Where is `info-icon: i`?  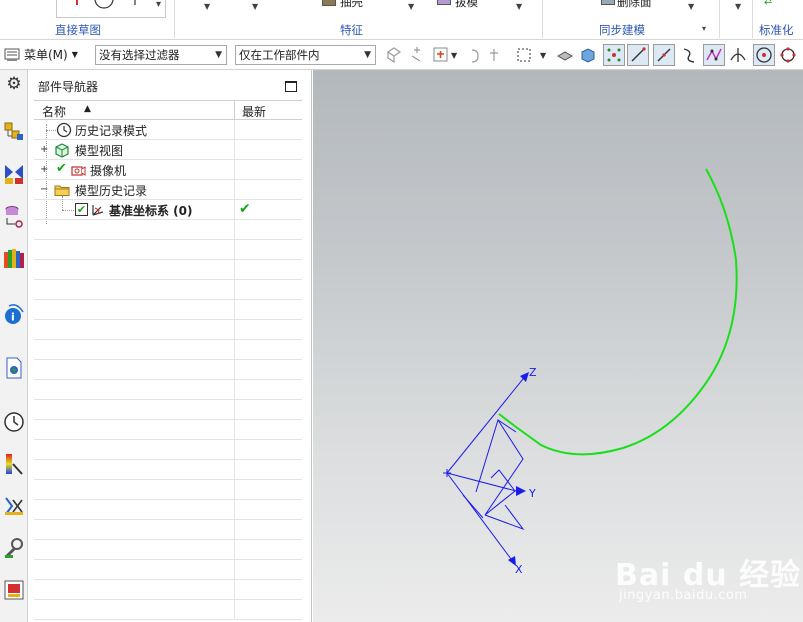
info-icon: i is located at coordinates (14, 314).